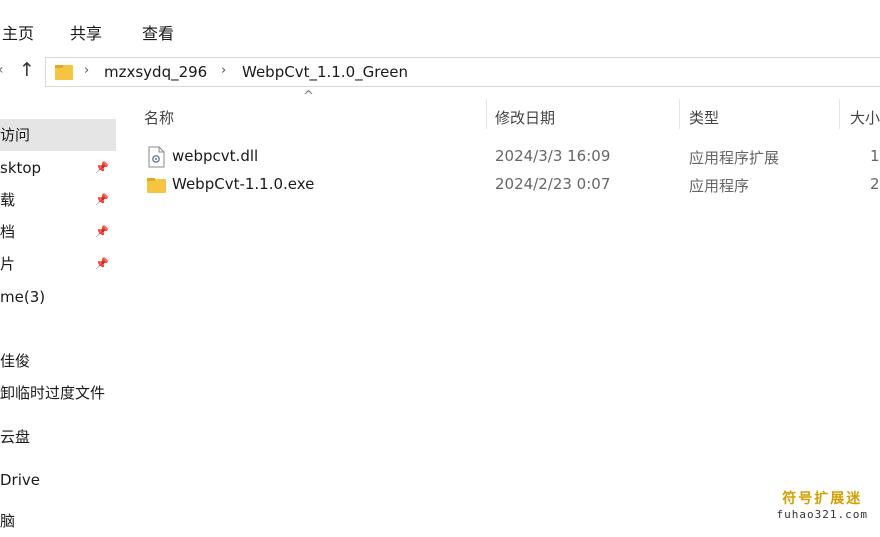 This screenshot has height=537, width=880. Describe the element at coordinates (58, 135) in the screenshot. I see `nav-item-quick-access: 访问` at that location.